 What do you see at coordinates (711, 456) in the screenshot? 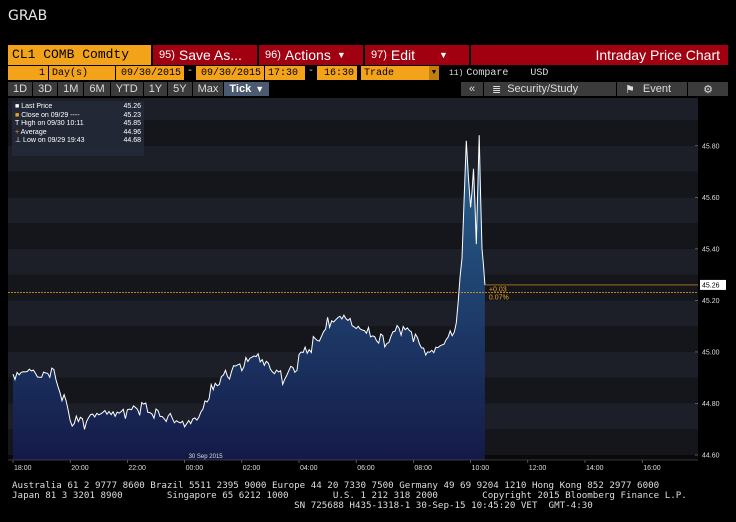
I see `y-tick-label: 44.60` at bounding box center [711, 456].